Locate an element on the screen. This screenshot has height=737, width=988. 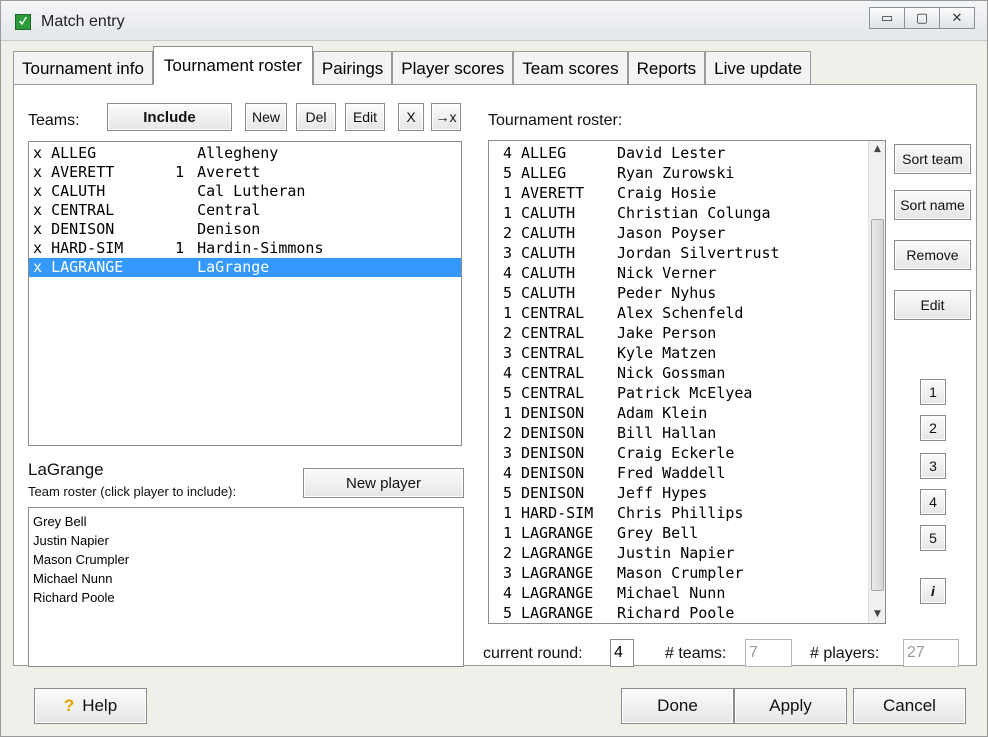
table-row: 5 LAGRANGE Richard Poole is located at coordinates (687, 613).